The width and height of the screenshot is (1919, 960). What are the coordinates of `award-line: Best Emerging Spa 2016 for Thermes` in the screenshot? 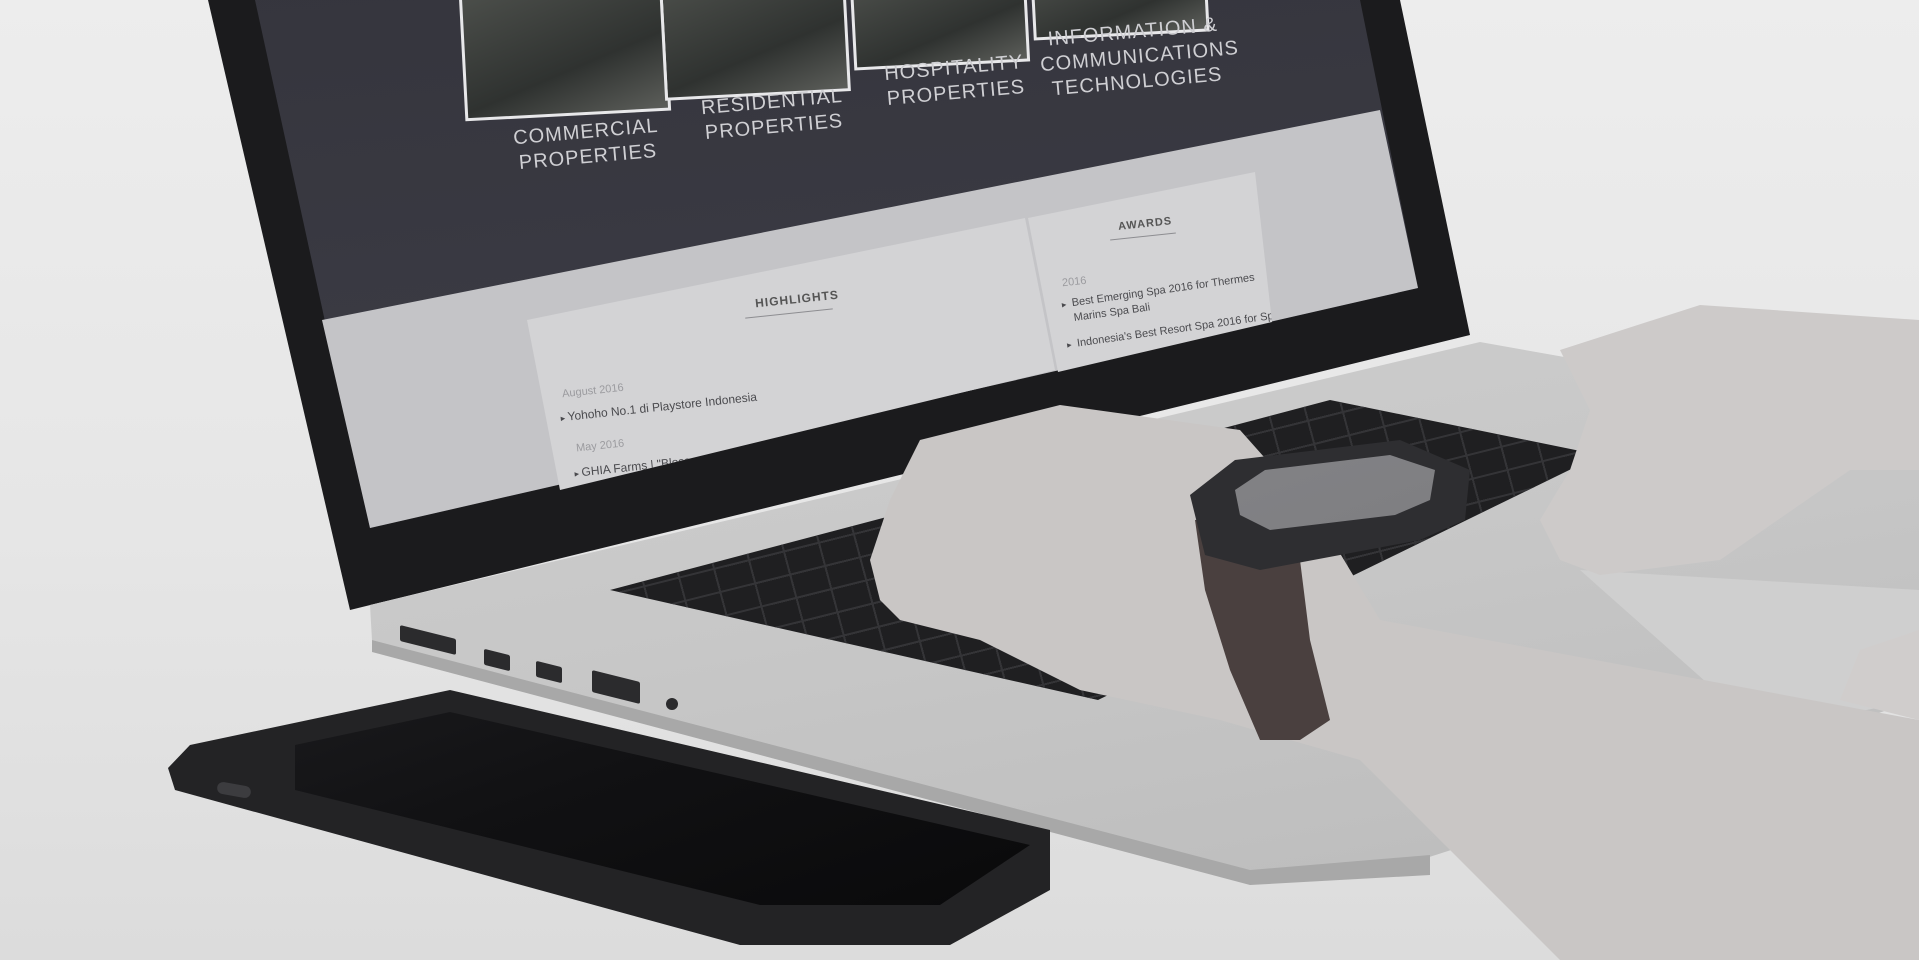 It's located at (1163, 290).